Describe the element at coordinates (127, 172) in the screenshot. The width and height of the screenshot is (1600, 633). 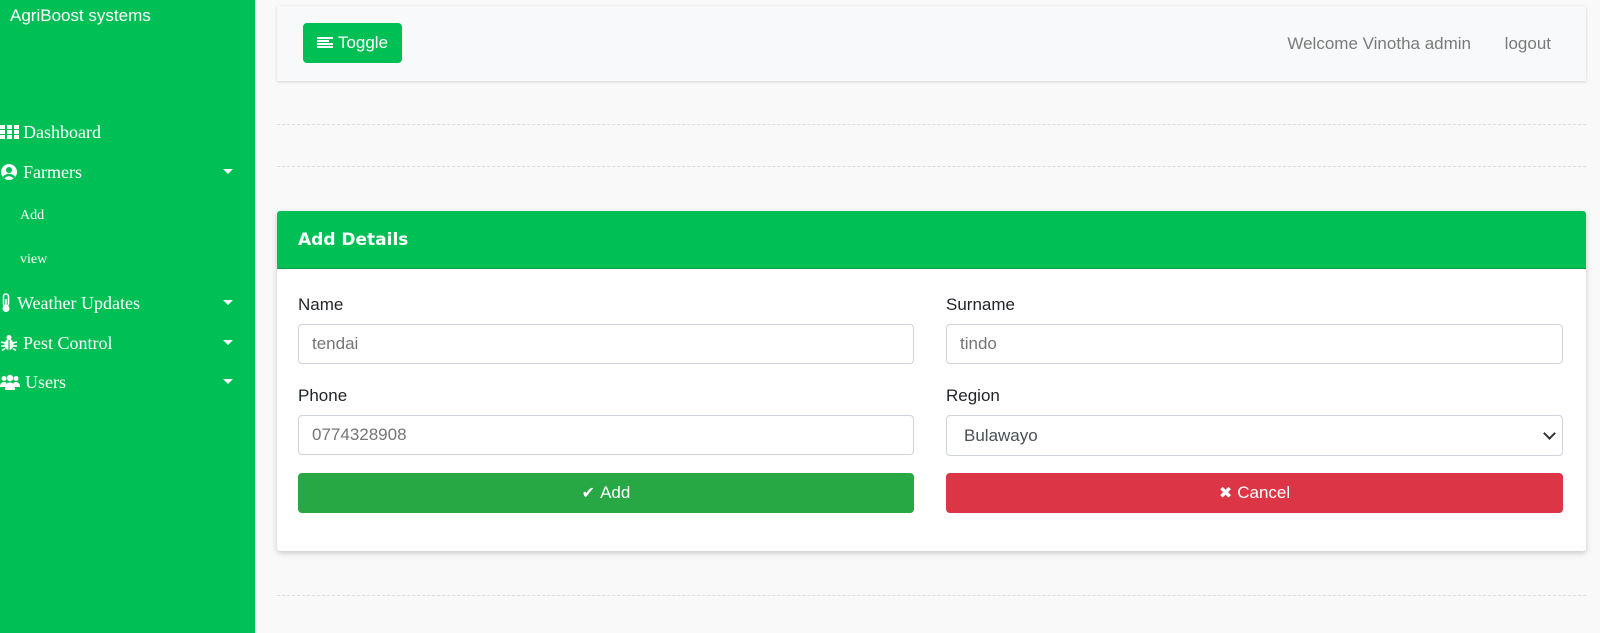
I see `sidebar-item-farmers: Farmers` at that location.